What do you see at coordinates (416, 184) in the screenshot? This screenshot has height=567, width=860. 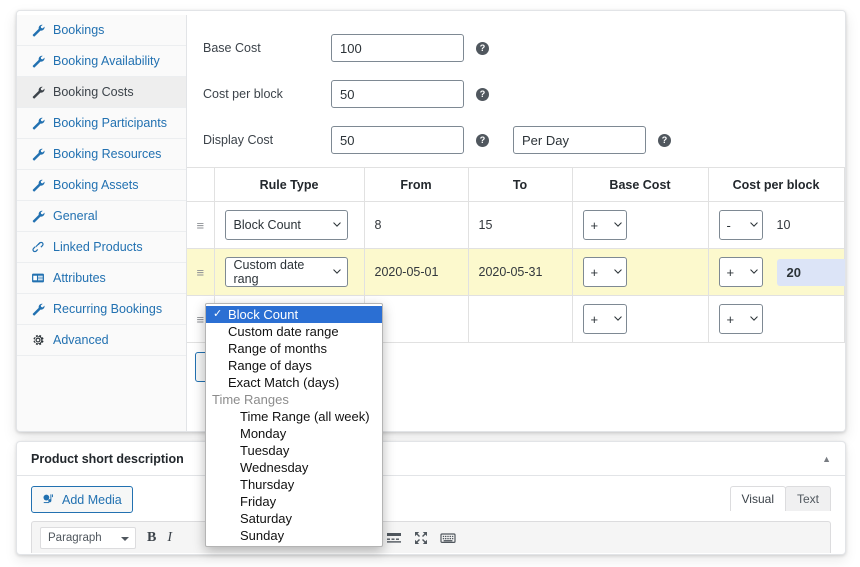 I see `column-header-from: From` at bounding box center [416, 184].